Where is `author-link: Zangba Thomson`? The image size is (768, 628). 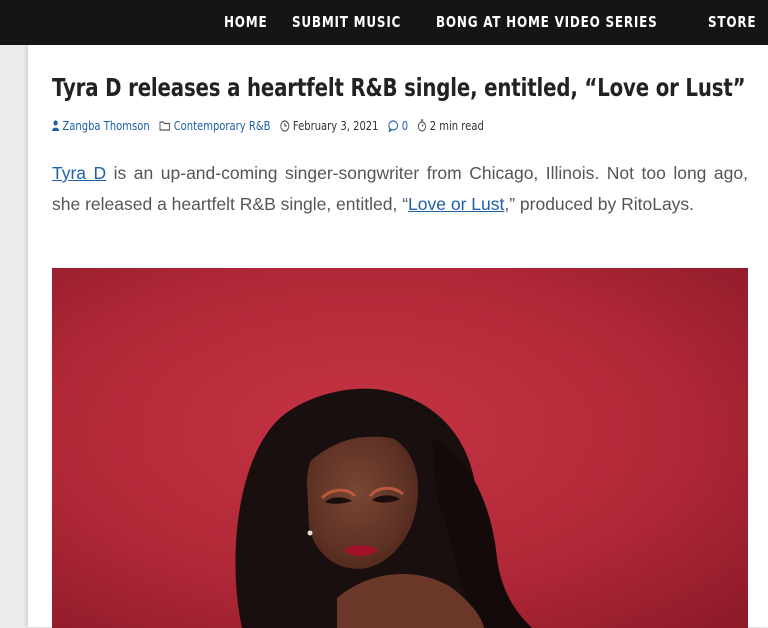
author-link: Zangba Thomson is located at coordinates (105, 125).